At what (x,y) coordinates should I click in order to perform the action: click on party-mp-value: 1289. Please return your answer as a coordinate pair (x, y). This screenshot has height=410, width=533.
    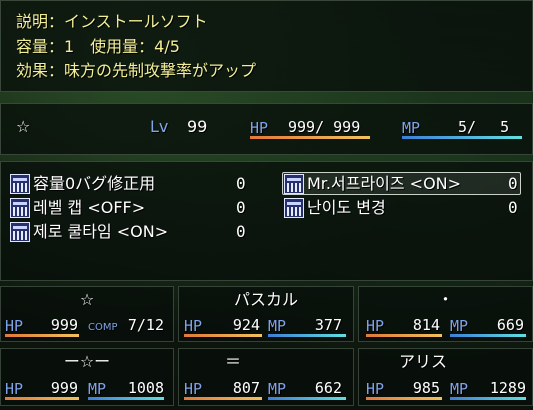
    Looking at the image, I should click on (507, 388).